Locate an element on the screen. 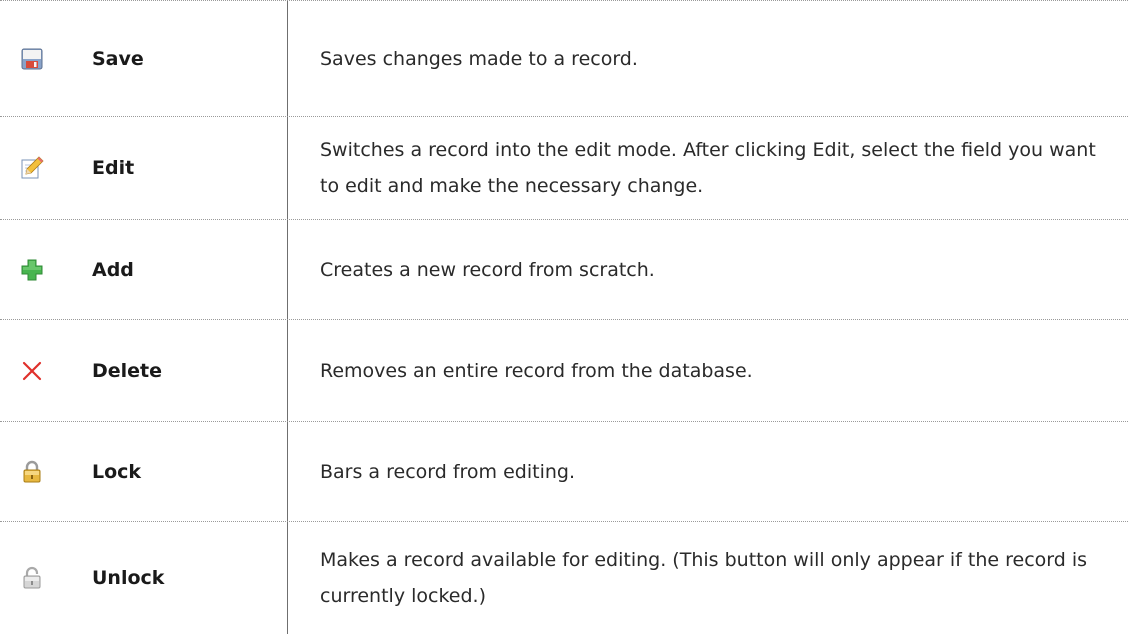 The height and width of the screenshot is (634, 1128). lock-open-icon is located at coordinates (32, 578).